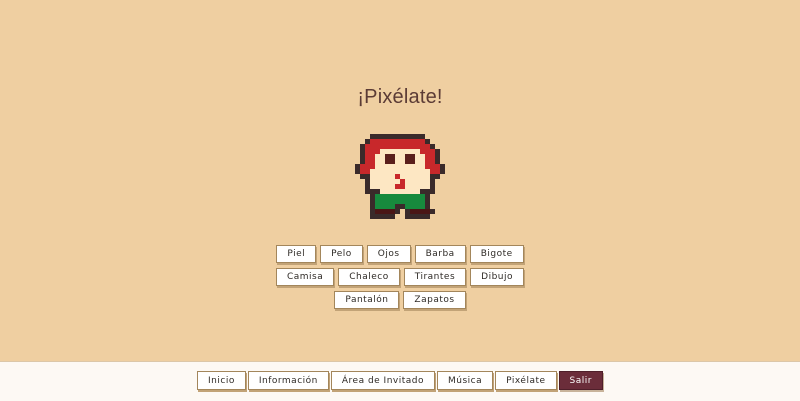 The width and height of the screenshot is (800, 401). Describe the element at coordinates (288, 380) in the screenshot. I see `nav-button-informacion: Información` at that location.